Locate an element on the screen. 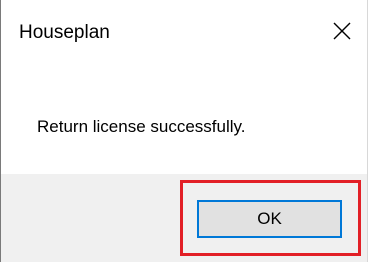 Image resolution: width=370 pixels, height=262 pixels. dialog-message: Return license successfully. is located at coordinates (141, 126).